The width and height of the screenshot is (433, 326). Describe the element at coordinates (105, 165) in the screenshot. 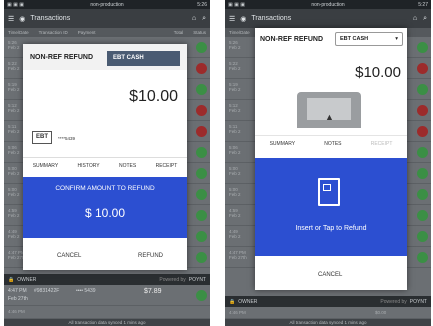

I see `tab-bar: SUMMARY HISTORY NOTES RECEIPT` at that location.